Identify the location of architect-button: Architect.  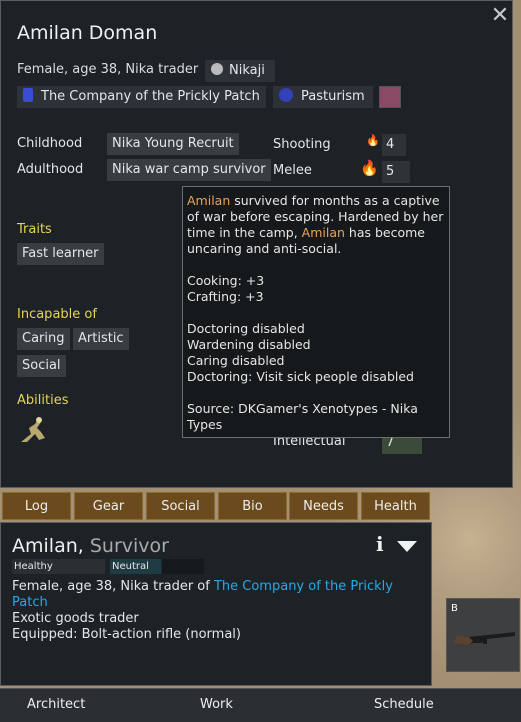
(56, 705).